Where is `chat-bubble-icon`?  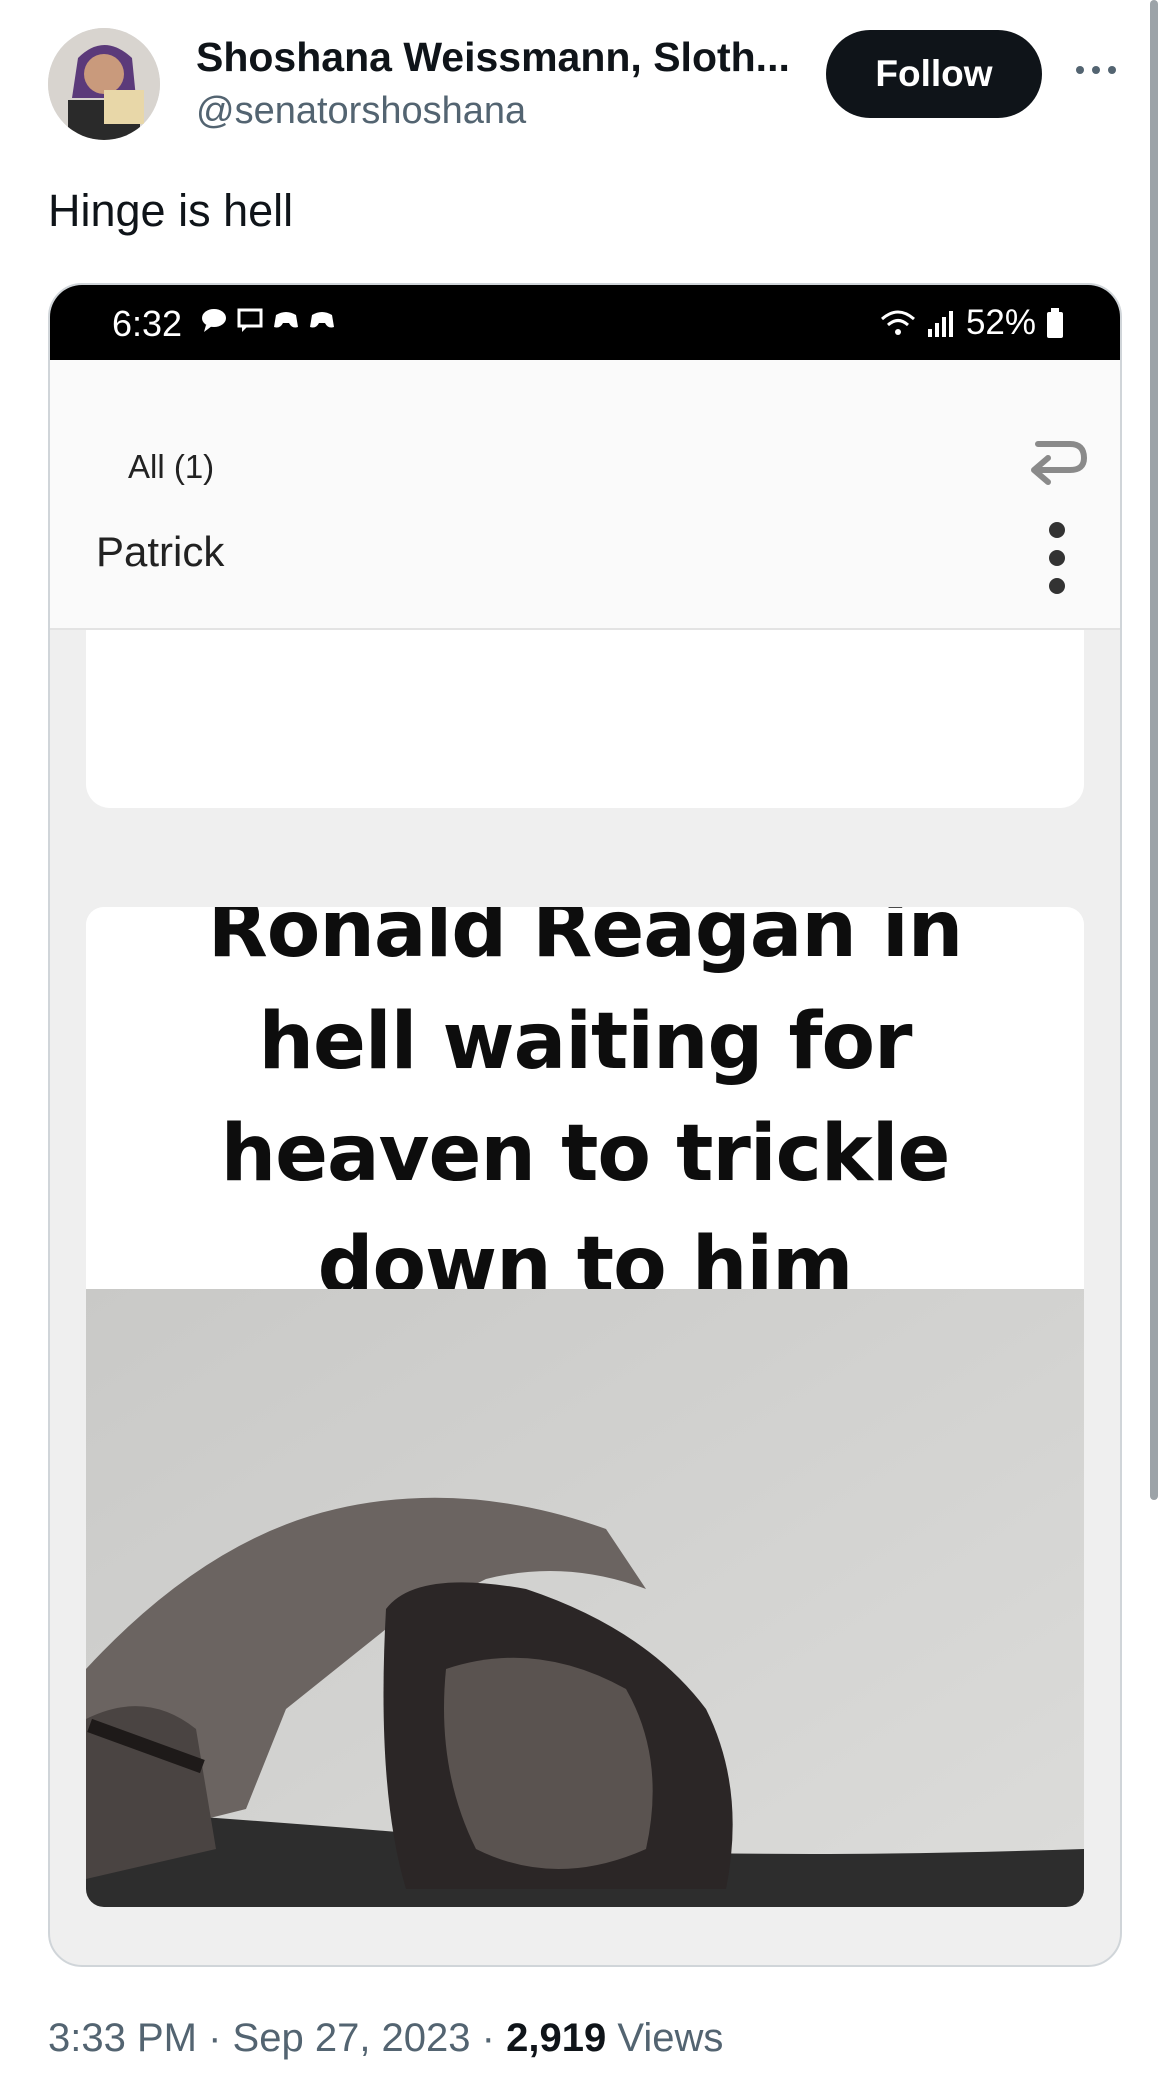 chat-bubble-icon is located at coordinates (214, 320).